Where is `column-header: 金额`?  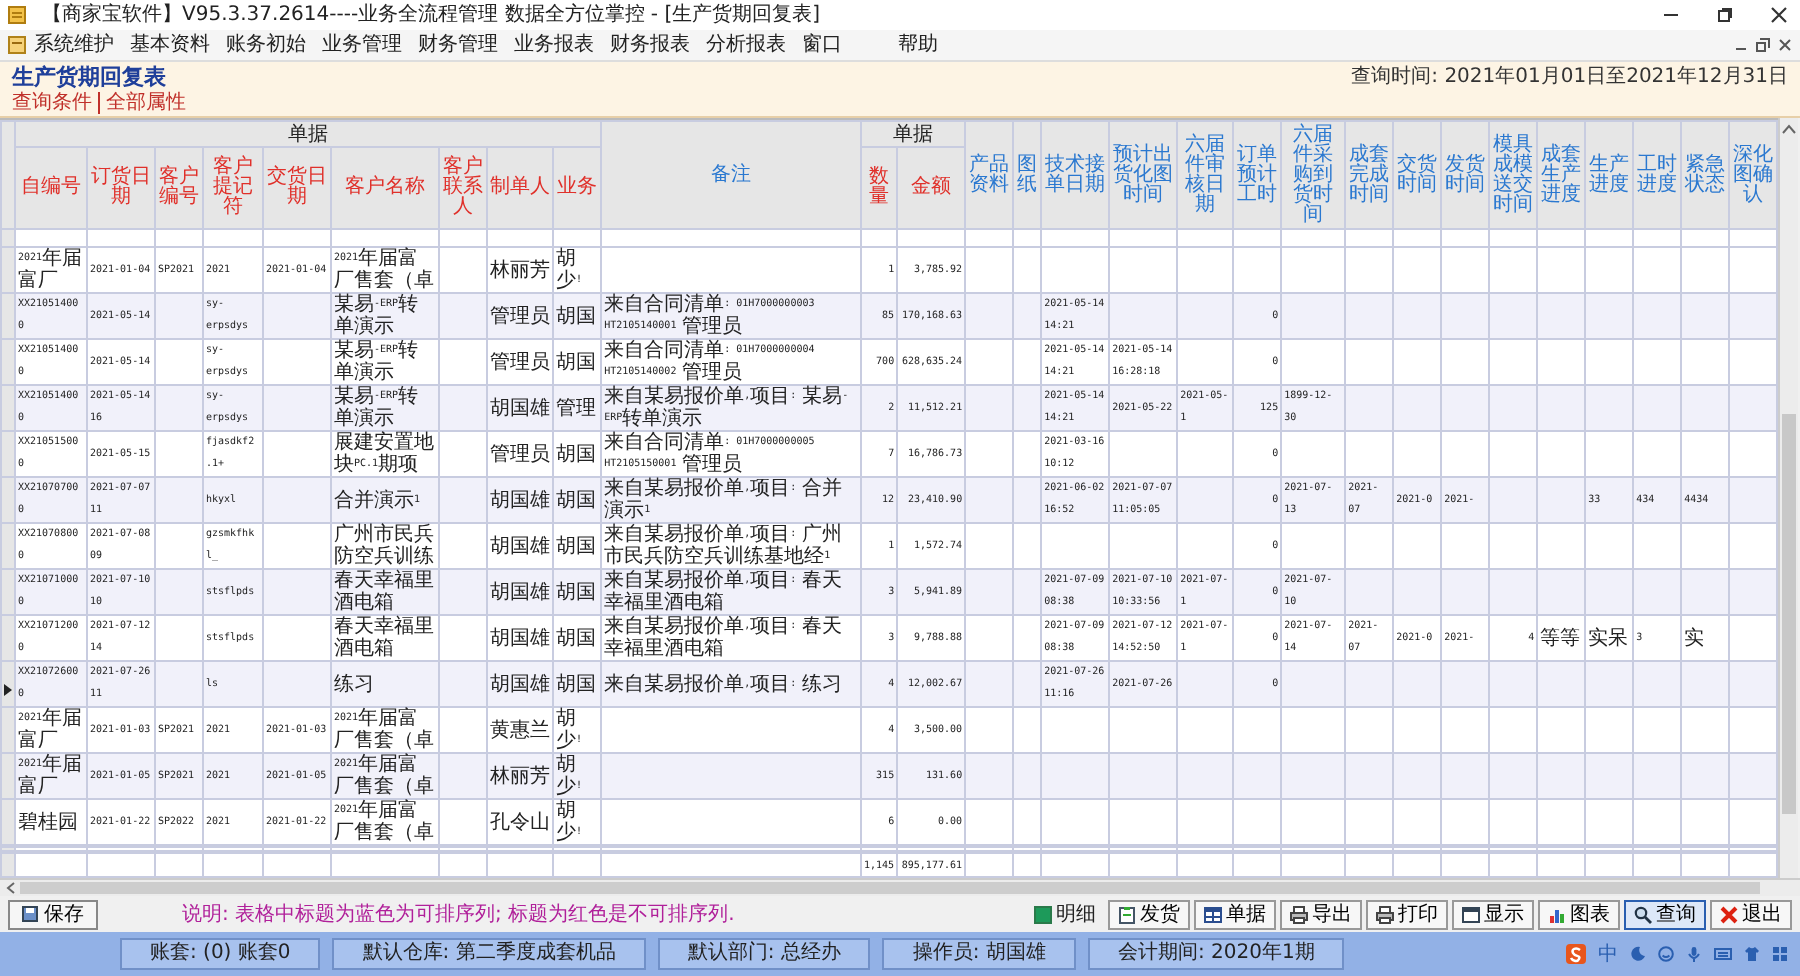 column-header: 金额 is located at coordinates (931, 188).